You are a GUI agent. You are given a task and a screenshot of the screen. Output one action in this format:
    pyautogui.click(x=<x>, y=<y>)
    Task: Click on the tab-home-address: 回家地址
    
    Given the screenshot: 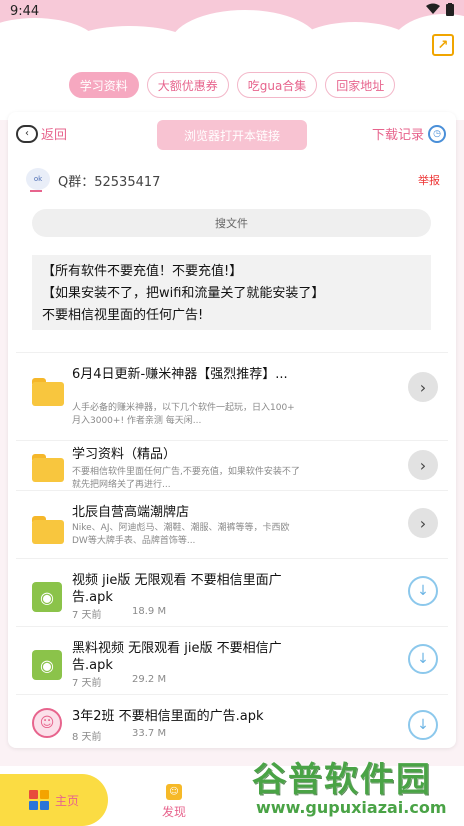 What is the action you would take?
    pyautogui.click(x=360, y=85)
    